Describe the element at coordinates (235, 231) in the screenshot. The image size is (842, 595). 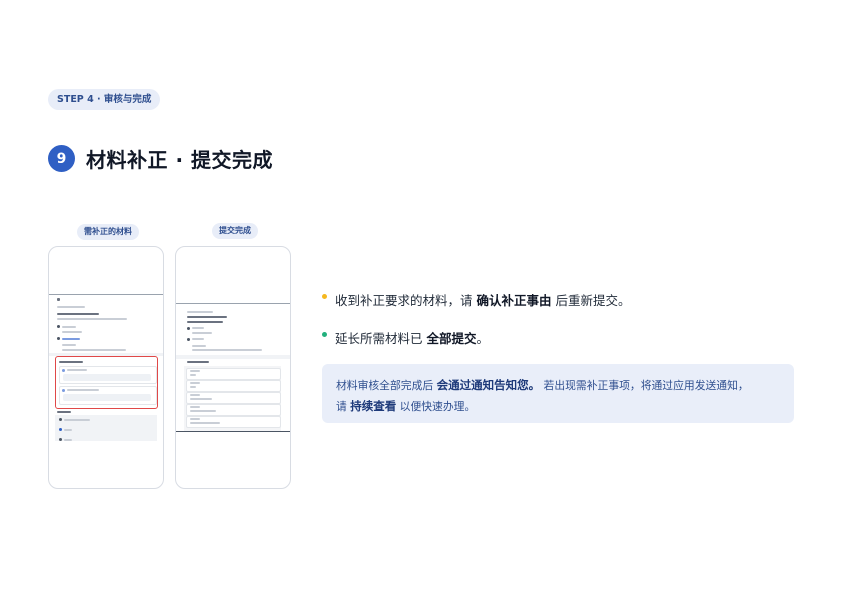
I see `right-phone-label: 提交完成` at that location.